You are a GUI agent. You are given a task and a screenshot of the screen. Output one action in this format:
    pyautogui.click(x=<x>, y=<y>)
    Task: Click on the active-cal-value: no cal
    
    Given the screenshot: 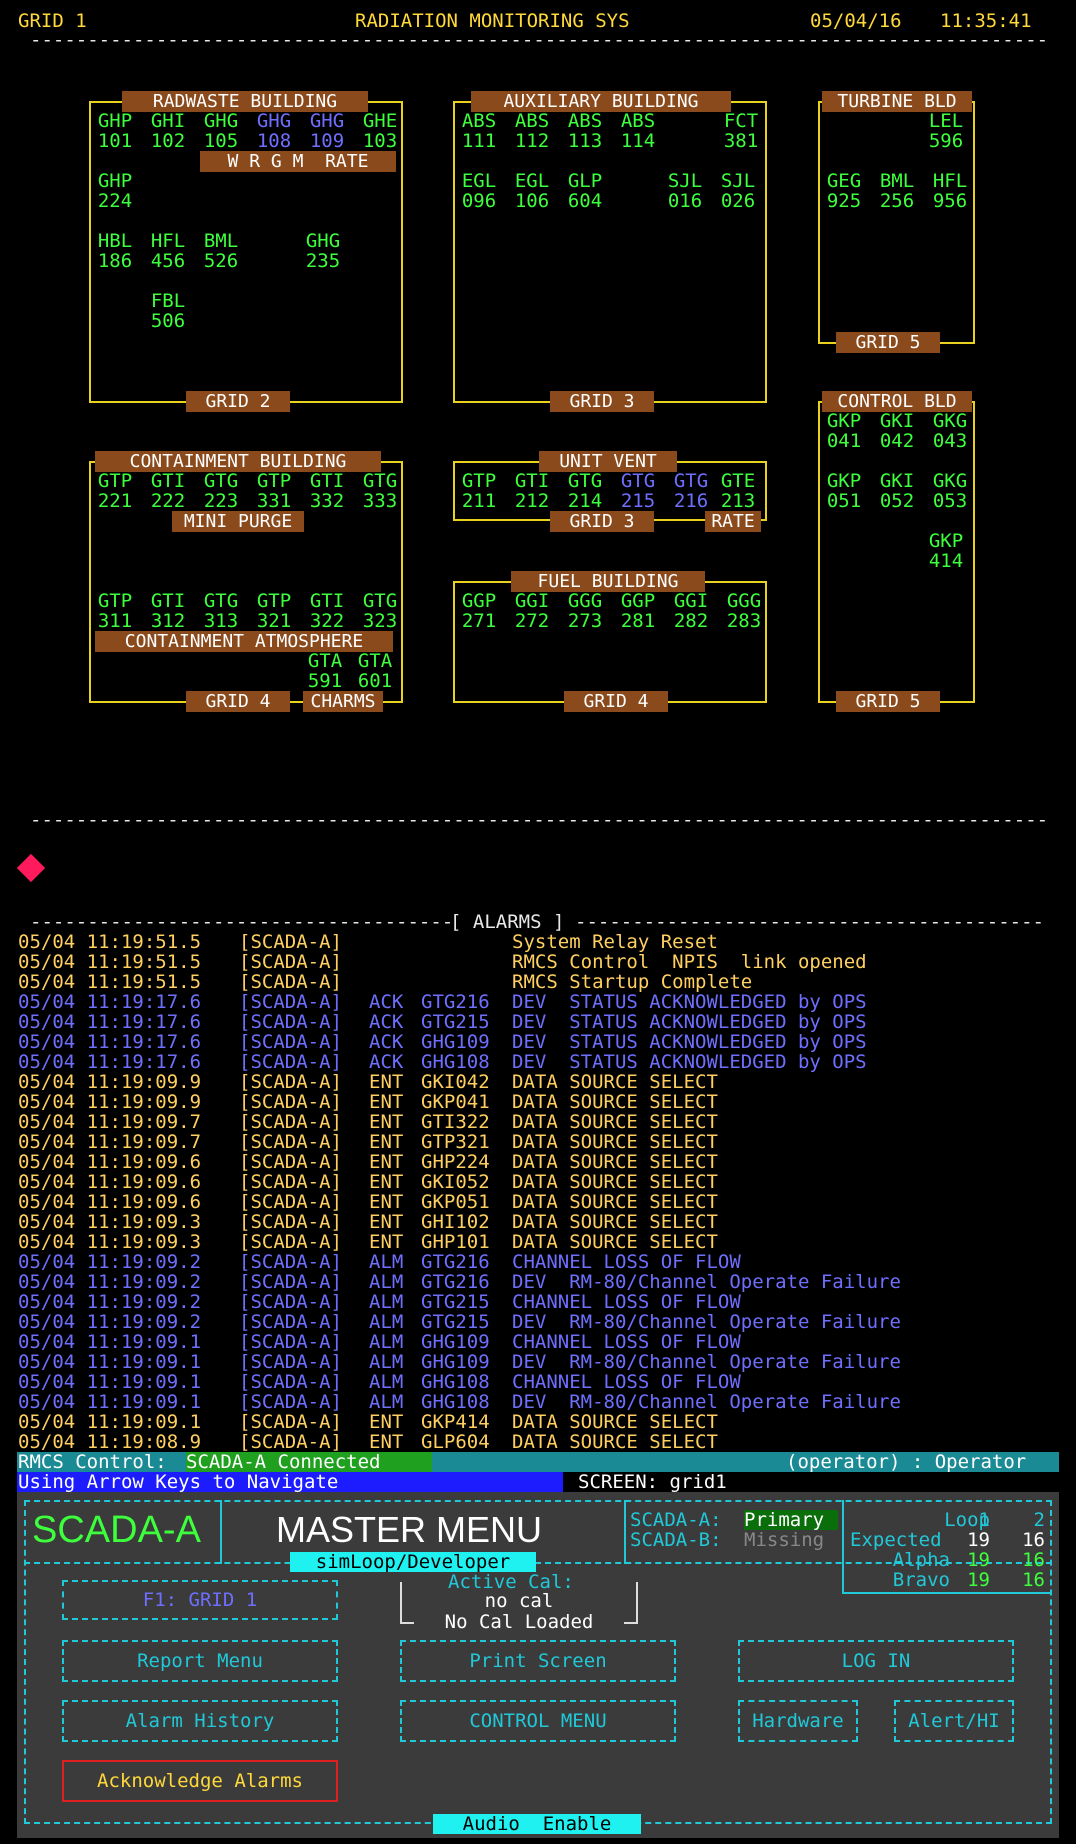 What is the action you would take?
    pyautogui.click(x=519, y=1601)
    